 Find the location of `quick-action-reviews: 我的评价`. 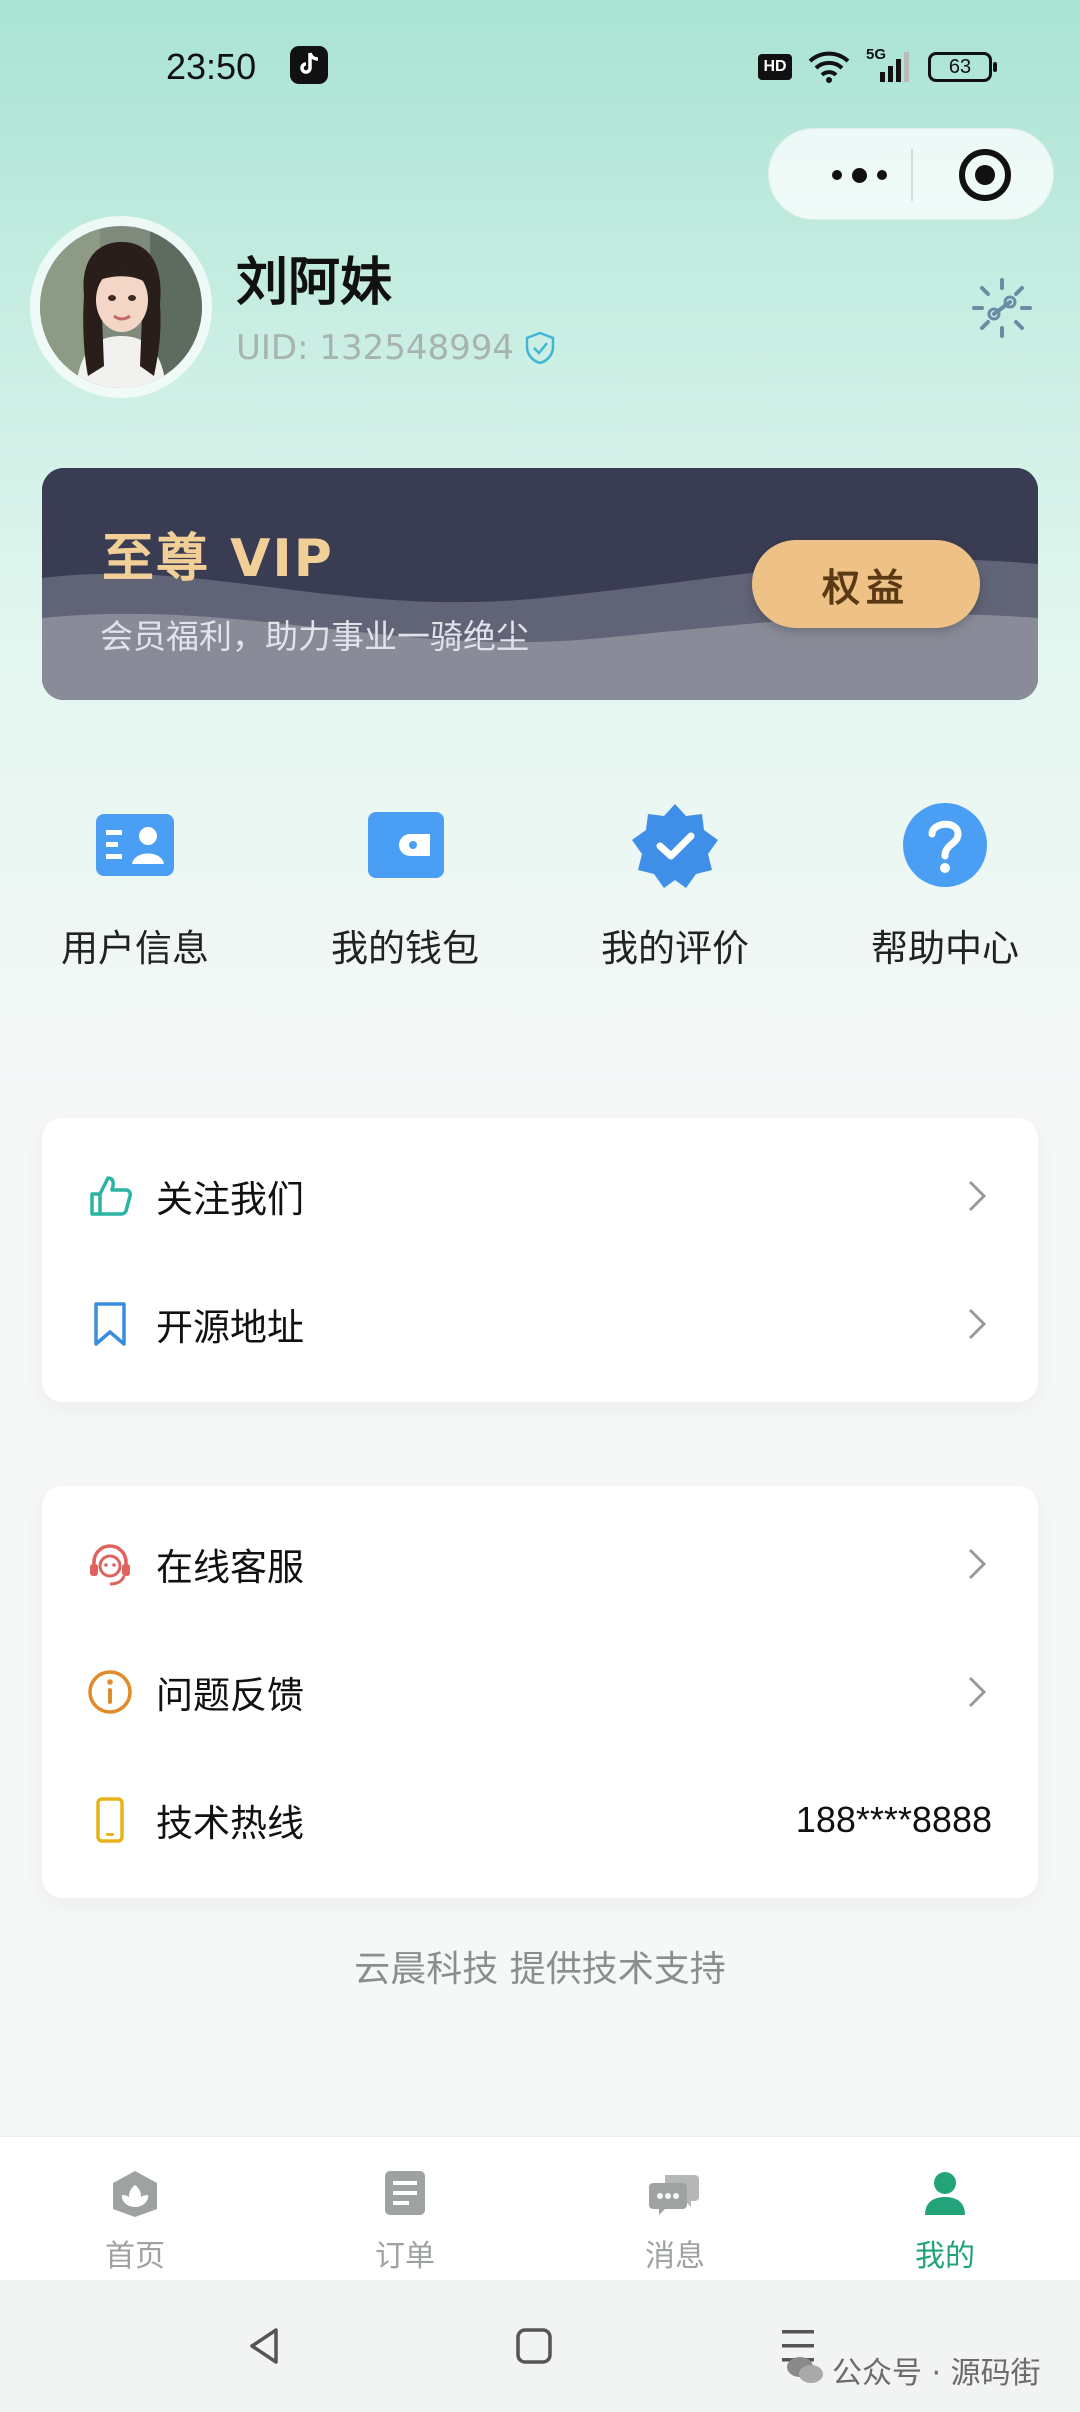

quick-action-reviews: 我的评价 is located at coordinates (675, 886).